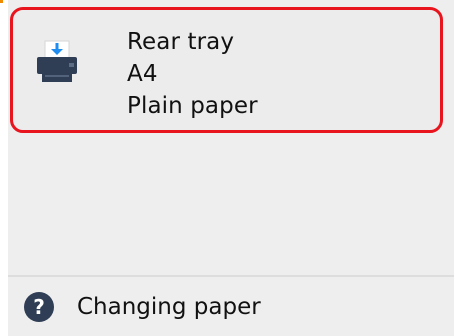  I want to click on help-question-icon: ?, so click(39, 307).